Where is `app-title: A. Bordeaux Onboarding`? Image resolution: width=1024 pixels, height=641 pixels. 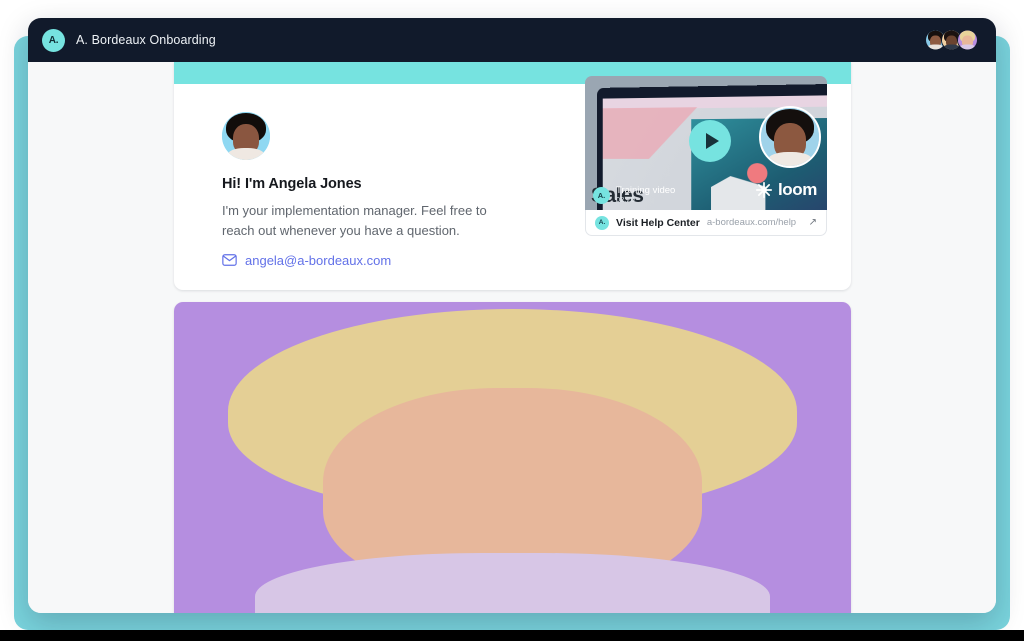 app-title: A. Bordeaux Onboarding is located at coordinates (146, 40).